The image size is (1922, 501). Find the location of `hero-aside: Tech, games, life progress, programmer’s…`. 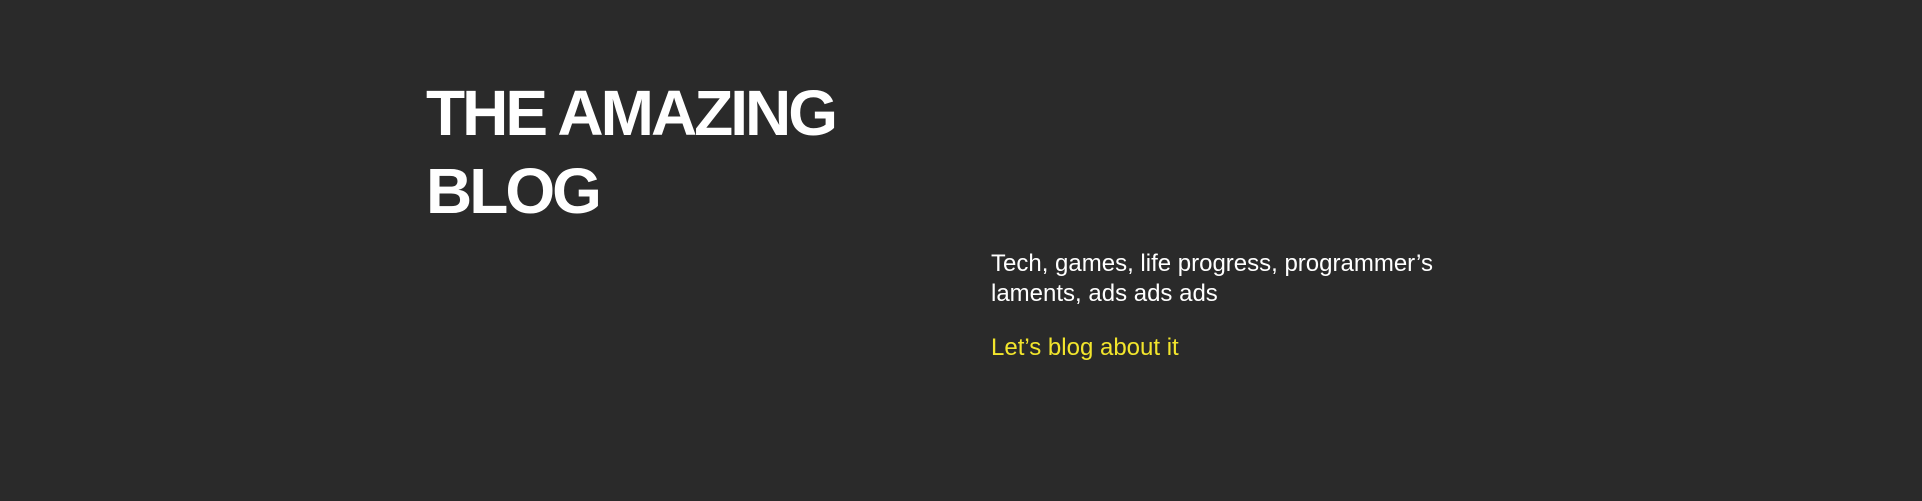

hero-aside: Tech, games, life progress, programmer’s… is located at coordinates (1251, 306).